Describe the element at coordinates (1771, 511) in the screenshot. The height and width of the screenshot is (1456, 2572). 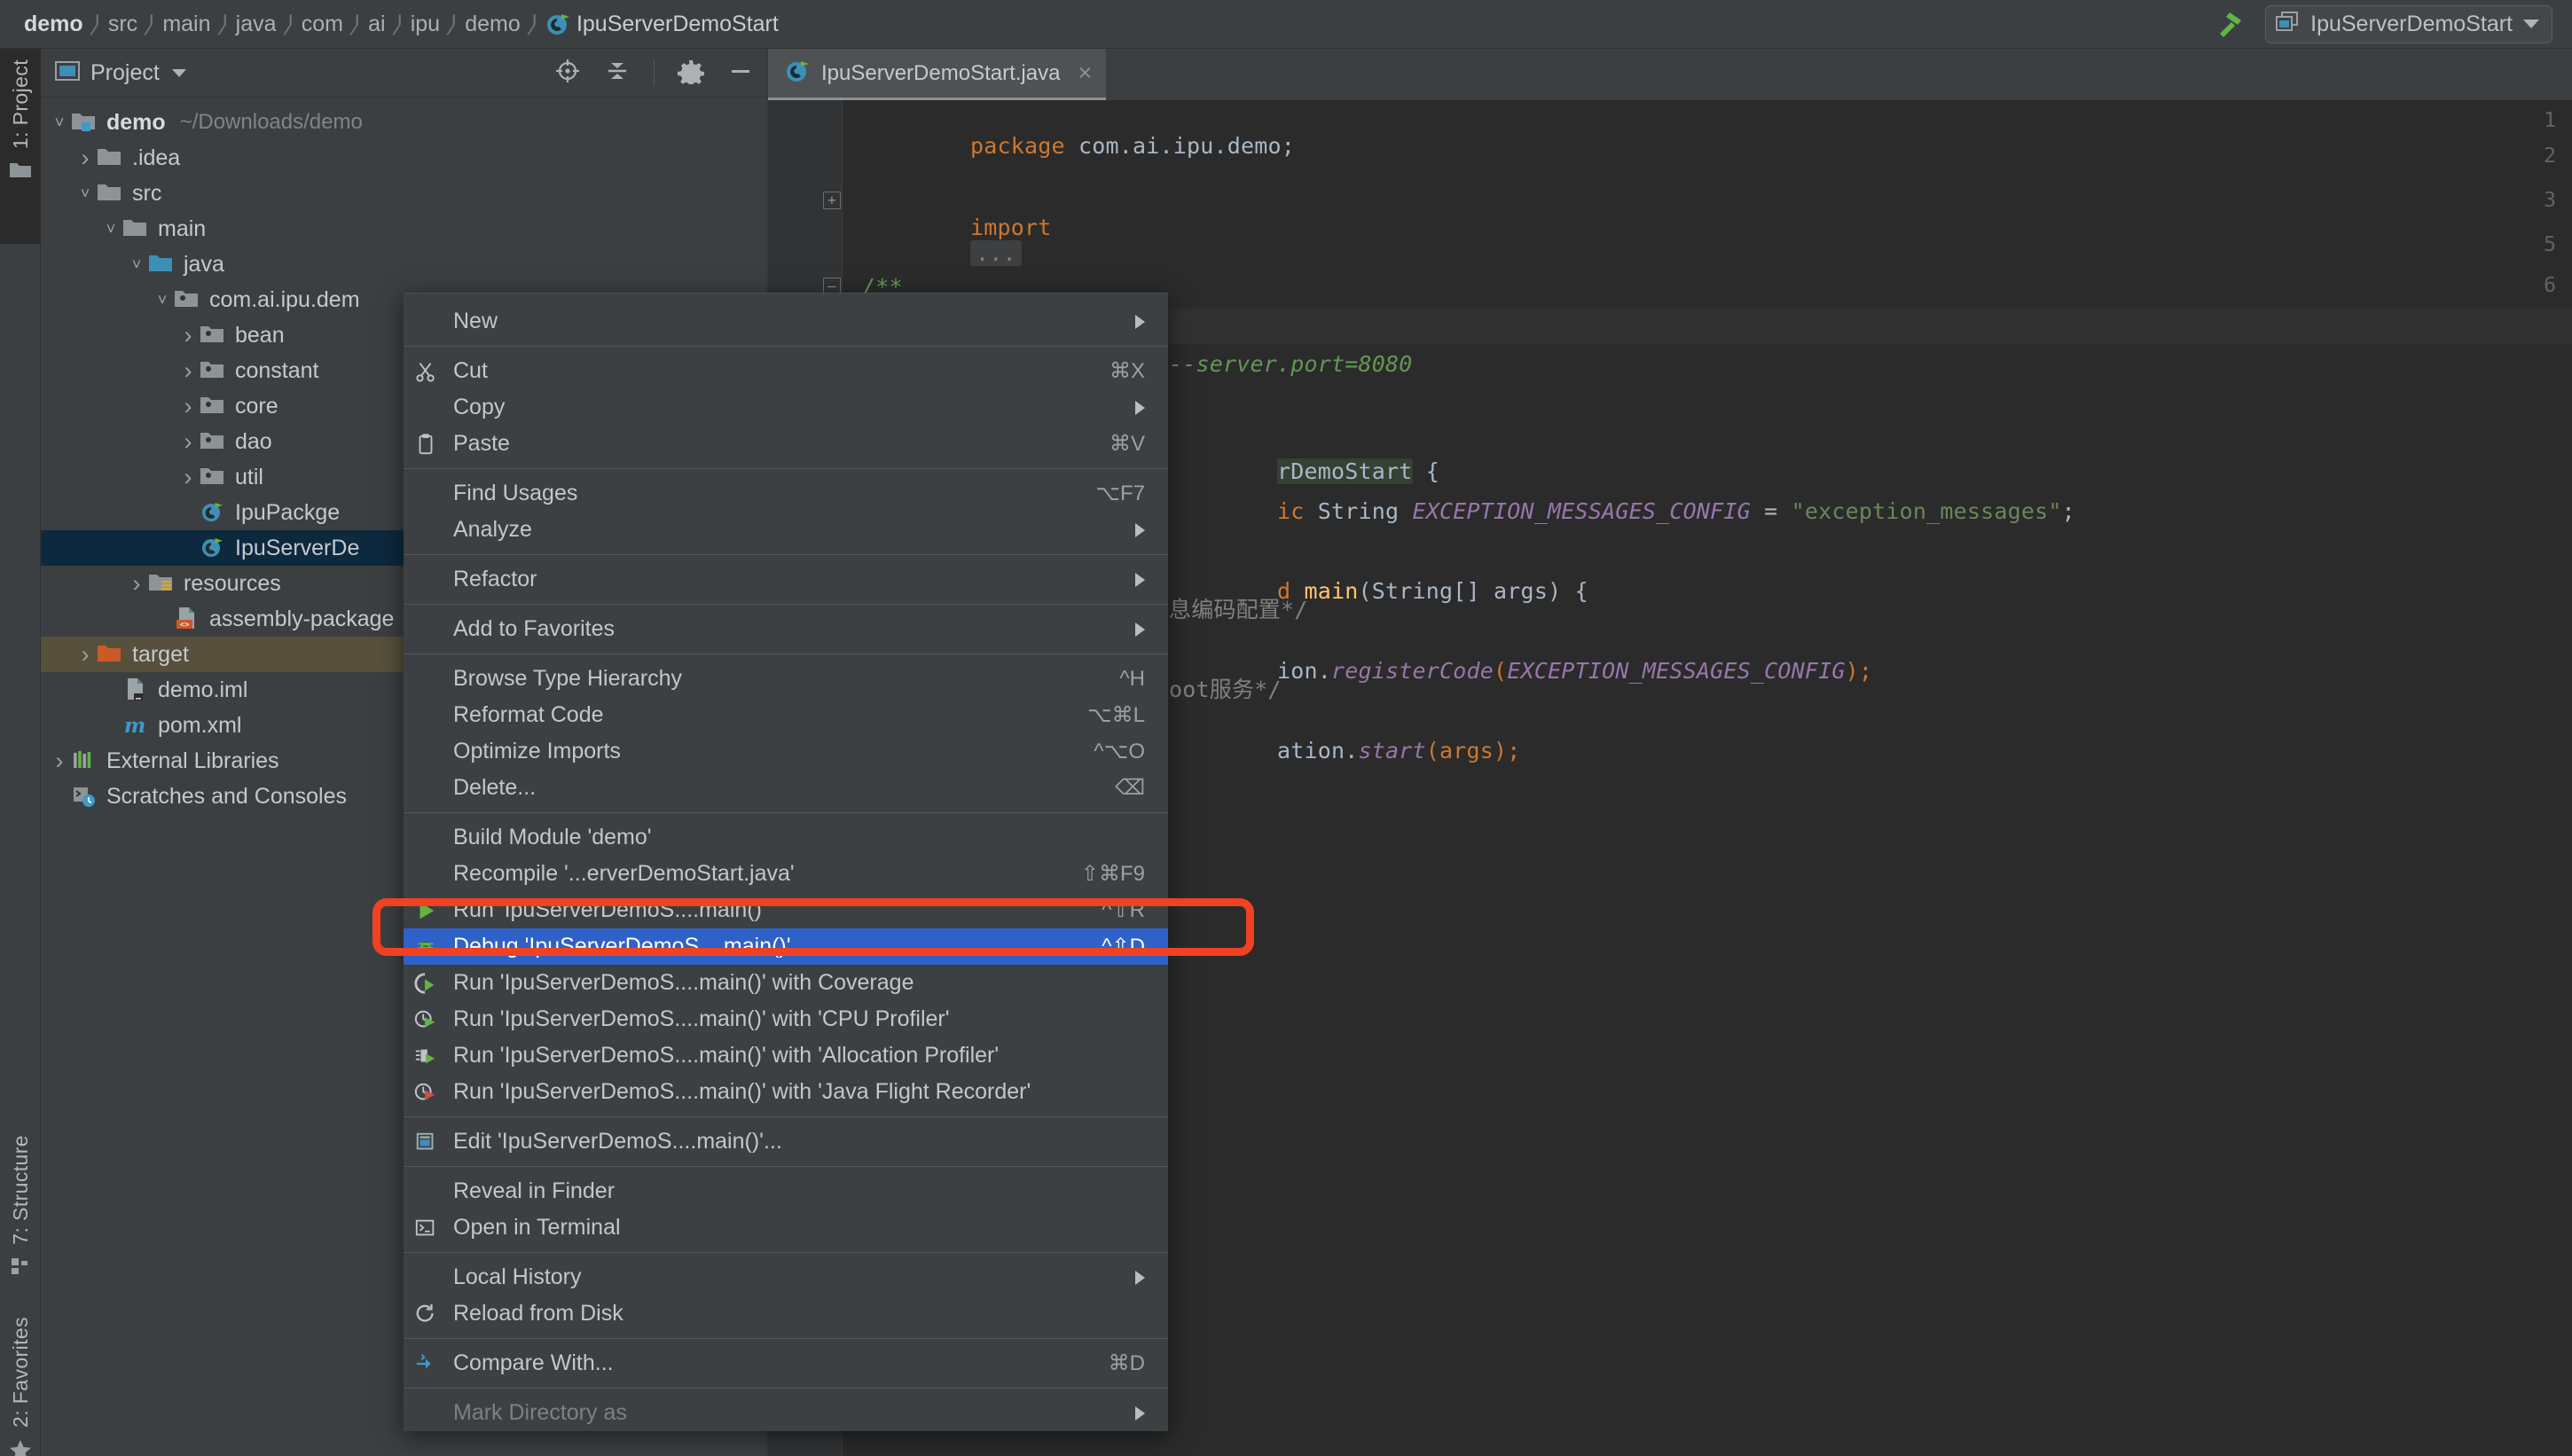
I see `code-text: =` at that location.